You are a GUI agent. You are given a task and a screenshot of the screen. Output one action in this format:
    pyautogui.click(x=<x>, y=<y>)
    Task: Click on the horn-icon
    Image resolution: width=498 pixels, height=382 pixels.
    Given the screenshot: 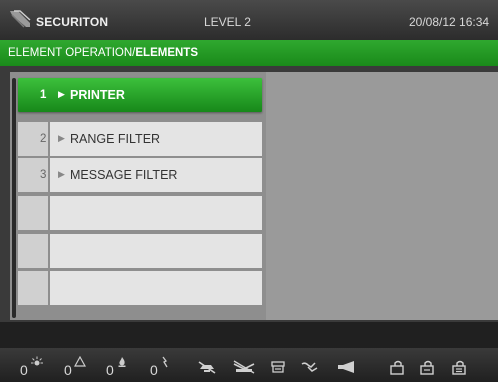 What is the action you would take?
    pyautogui.click(x=347, y=367)
    